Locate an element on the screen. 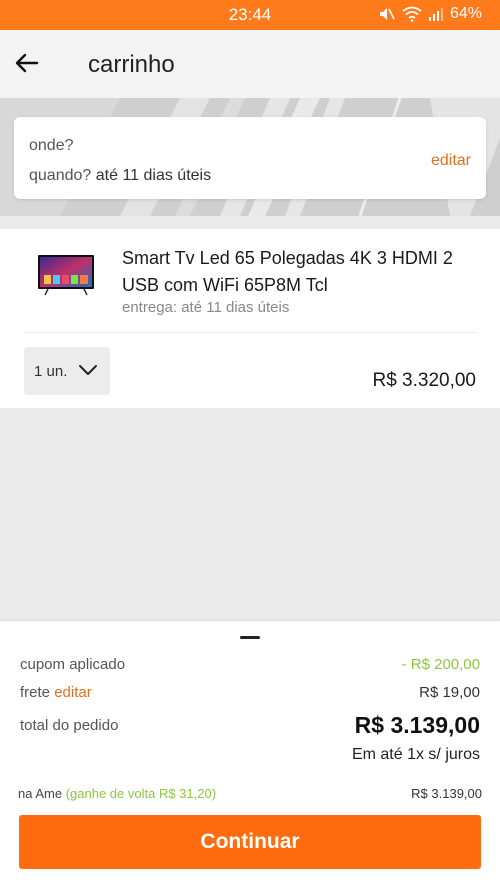 The width and height of the screenshot is (500, 889). delivery-where: onde? is located at coordinates (51, 146).